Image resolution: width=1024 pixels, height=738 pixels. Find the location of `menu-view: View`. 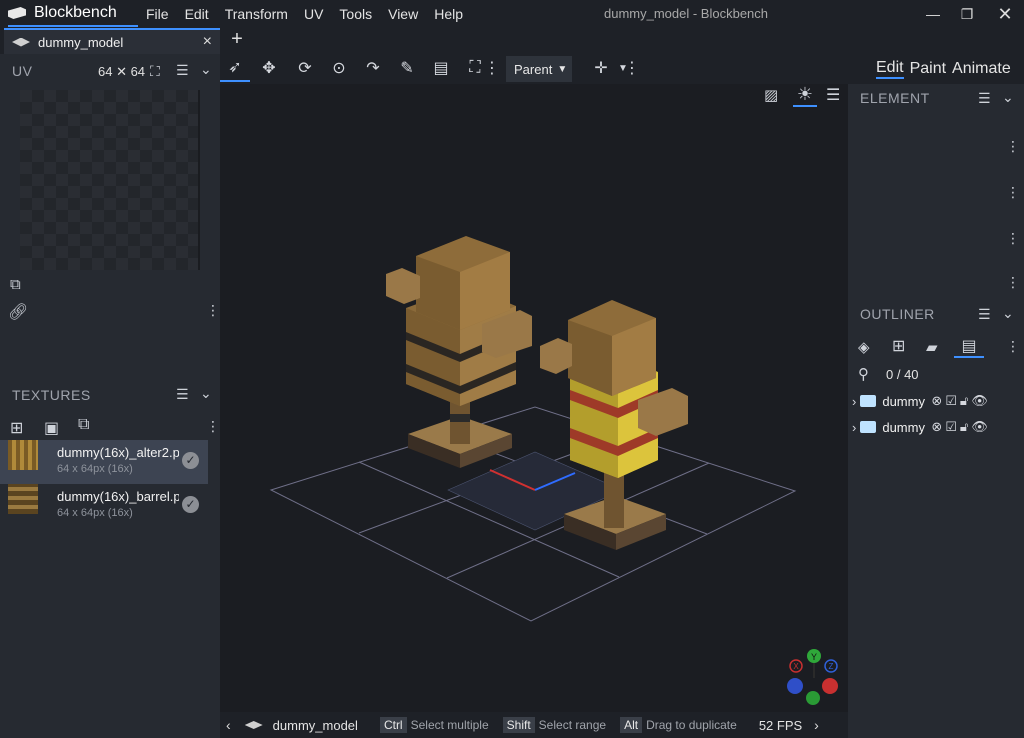

menu-view: View is located at coordinates (403, 14).